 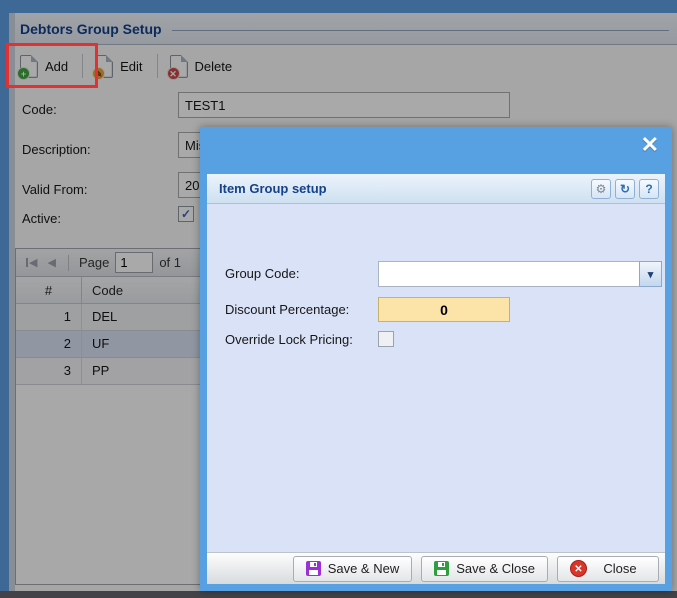 I want to click on save-and-new-button: Save & New, so click(x=352, y=568).